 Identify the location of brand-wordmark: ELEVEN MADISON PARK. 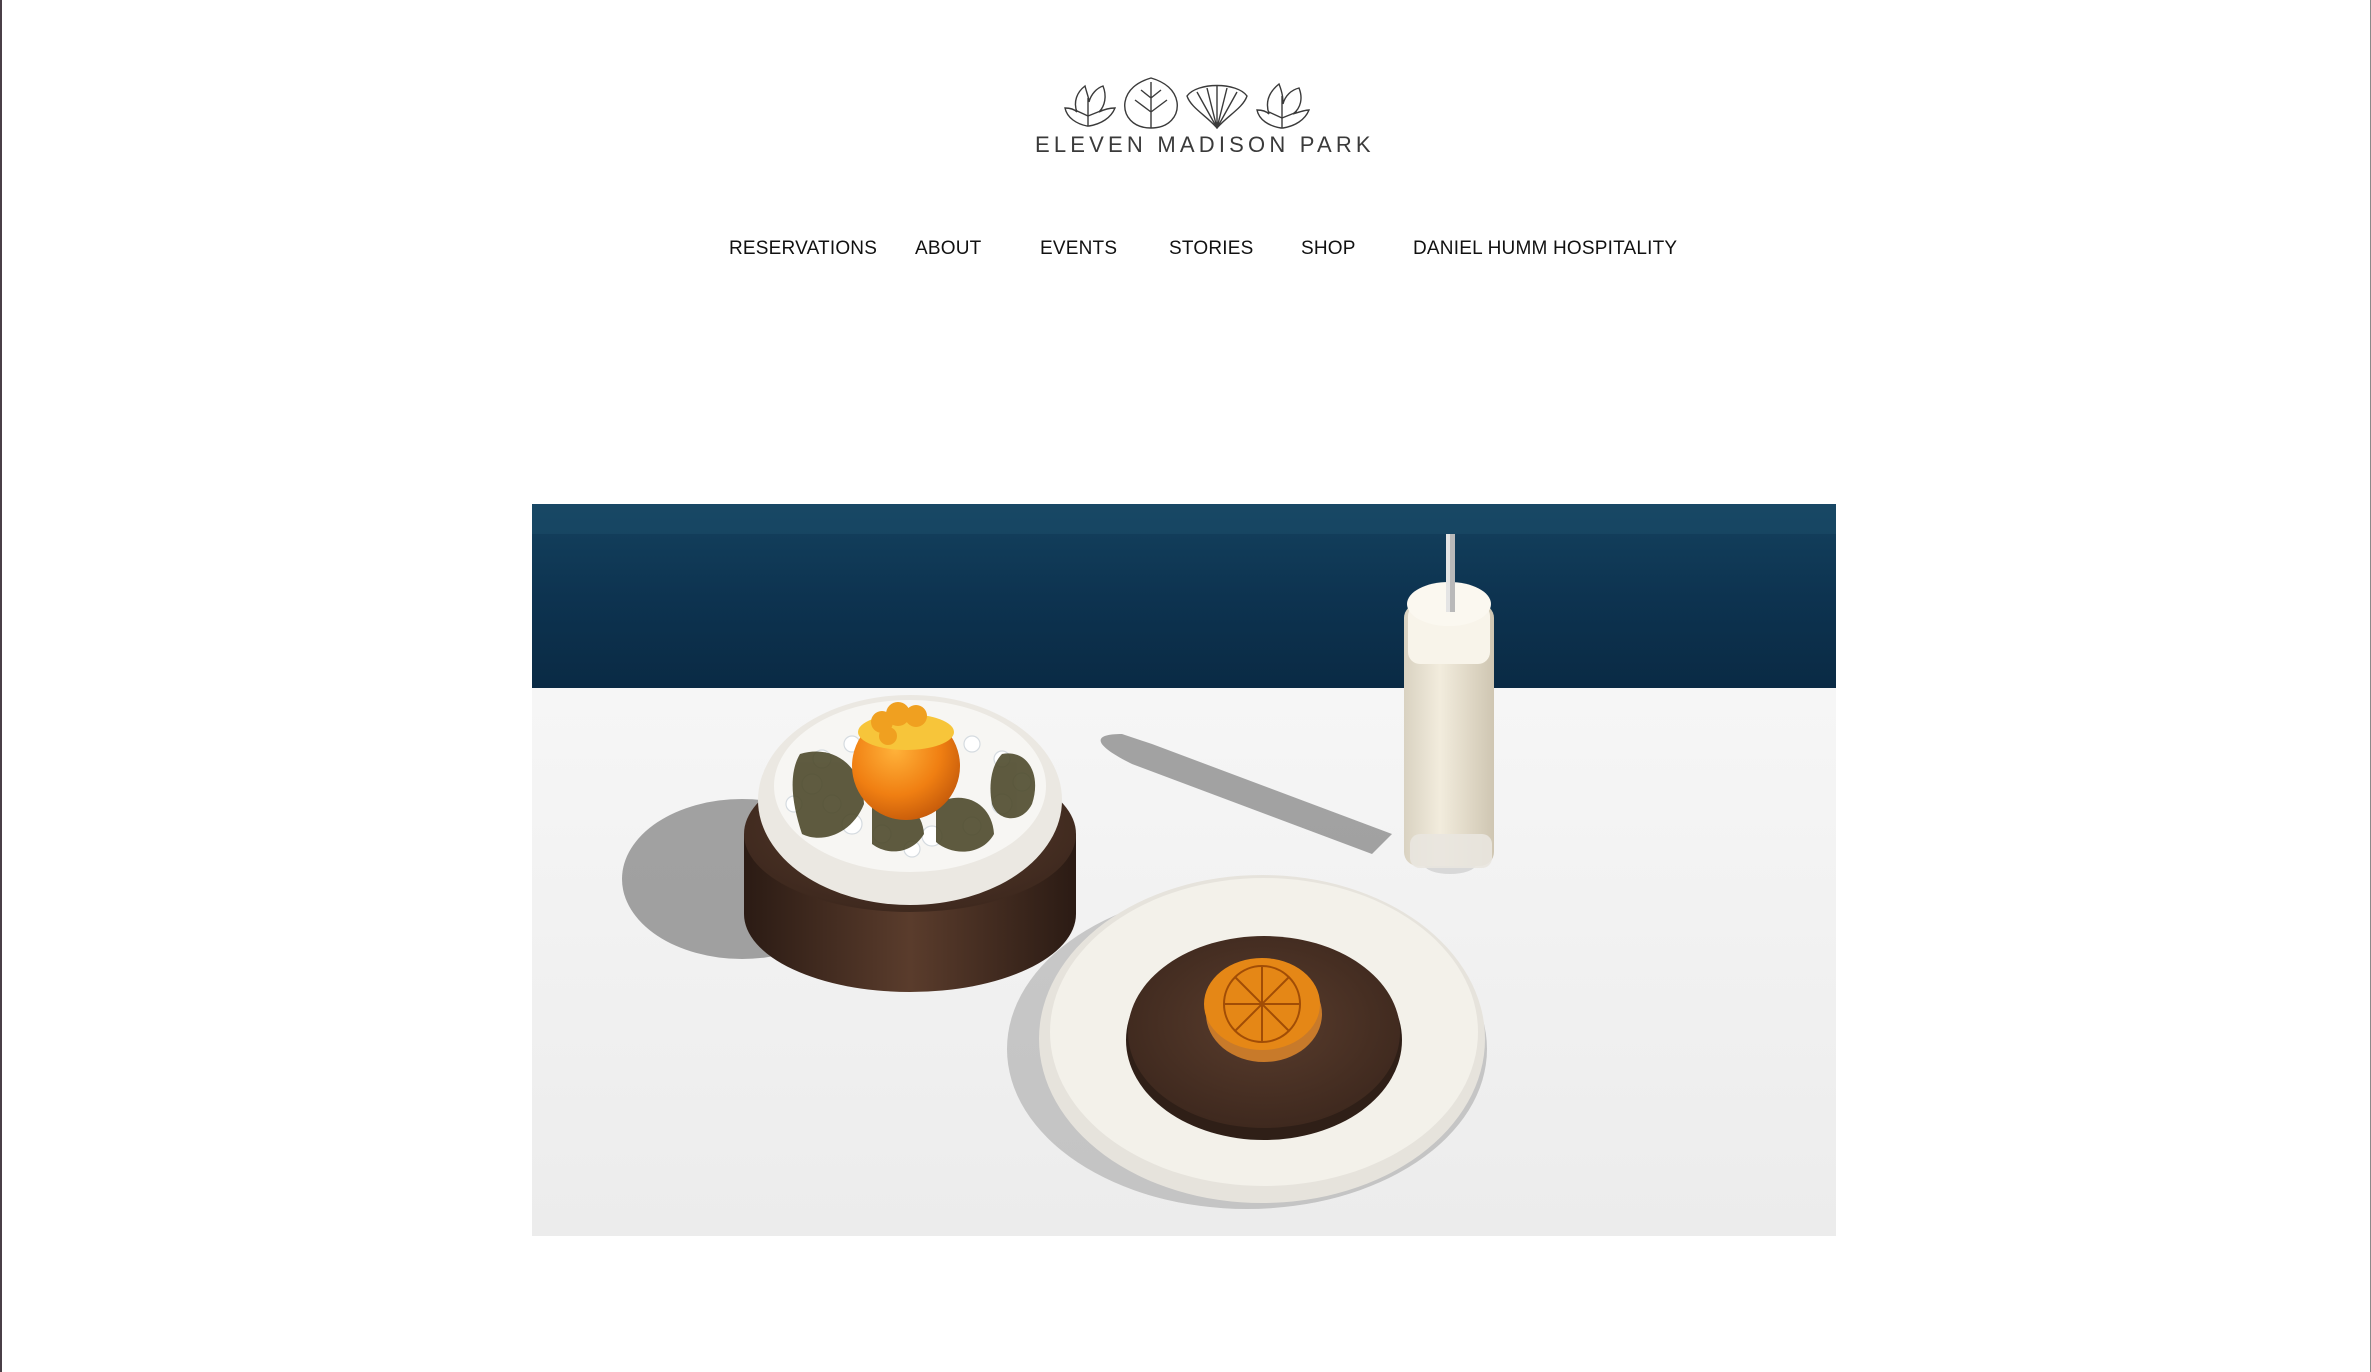
(1205, 144).